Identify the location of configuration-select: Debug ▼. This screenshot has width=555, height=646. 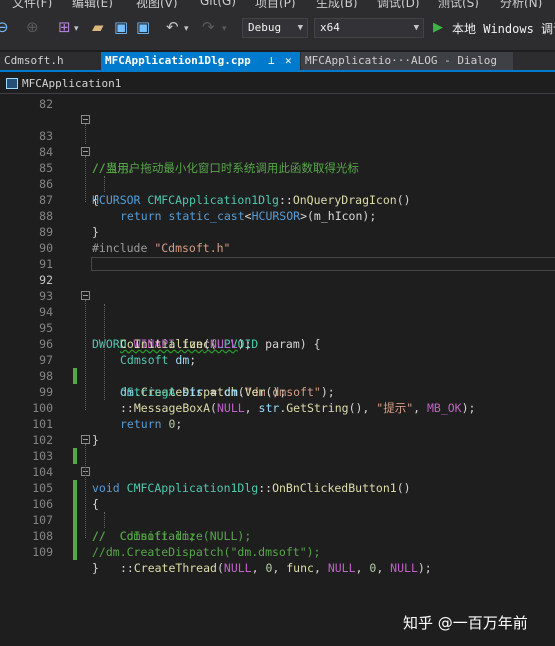
(275, 28).